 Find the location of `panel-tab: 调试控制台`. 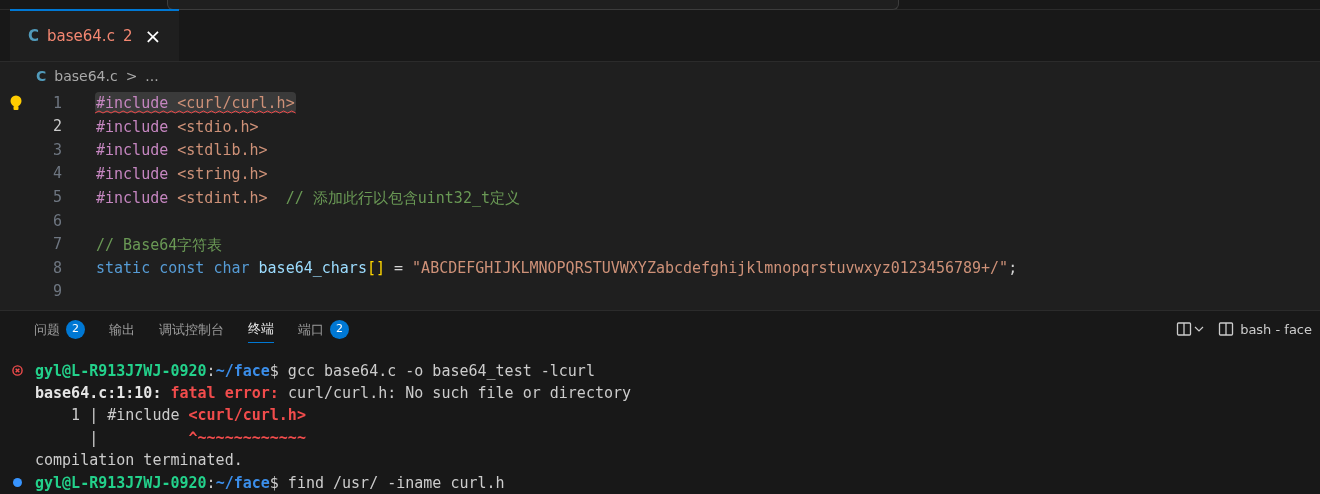

panel-tab: 调试控制台 is located at coordinates (191, 329).